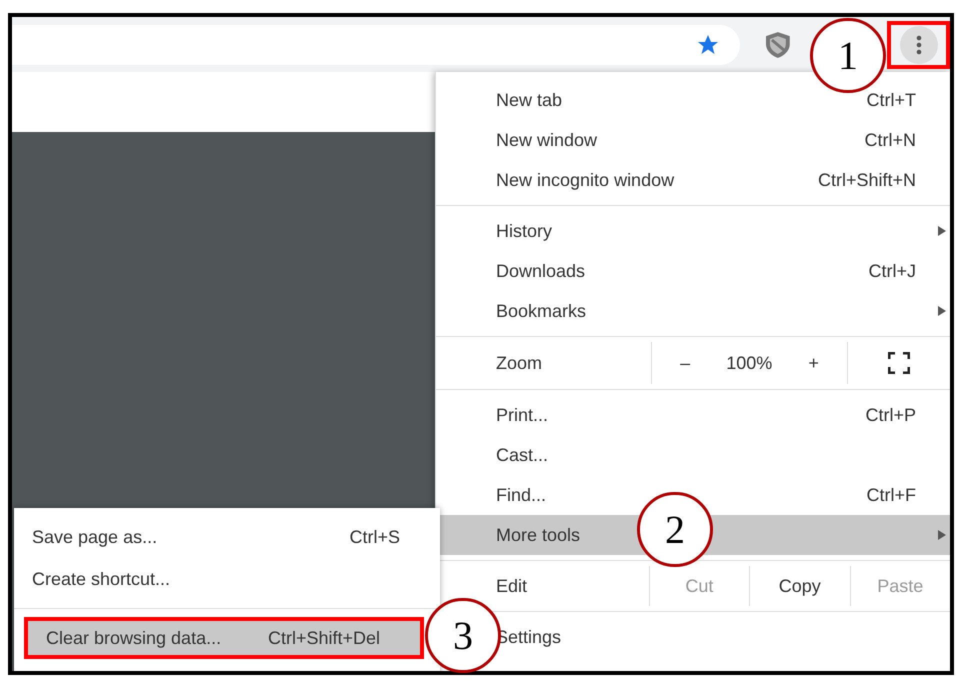 This screenshot has width=960, height=681. What do you see at coordinates (529, 100) in the screenshot?
I see `menu-item-label: New tab` at bounding box center [529, 100].